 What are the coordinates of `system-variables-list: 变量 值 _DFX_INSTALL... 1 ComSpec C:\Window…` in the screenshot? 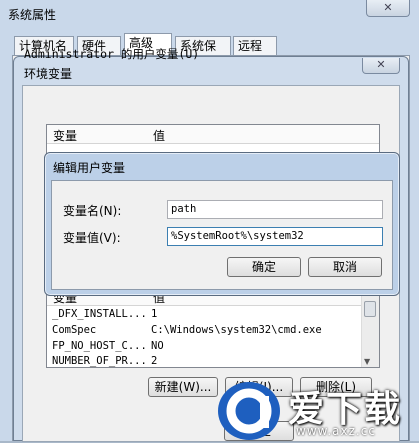 It's located at (213, 327).